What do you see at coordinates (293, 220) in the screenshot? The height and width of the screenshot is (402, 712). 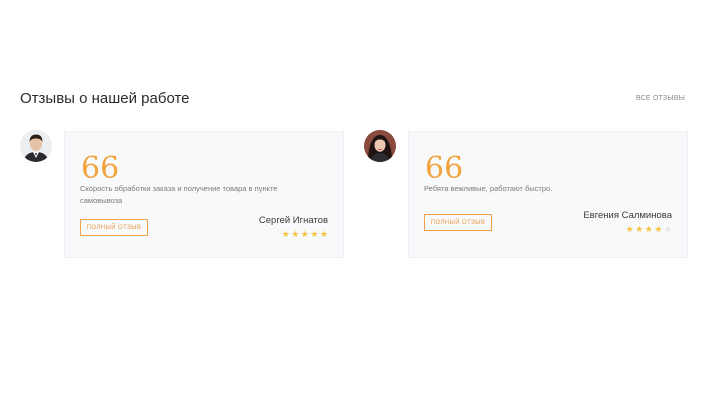 I see `review-author: Сергей Игнатов` at bounding box center [293, 220].